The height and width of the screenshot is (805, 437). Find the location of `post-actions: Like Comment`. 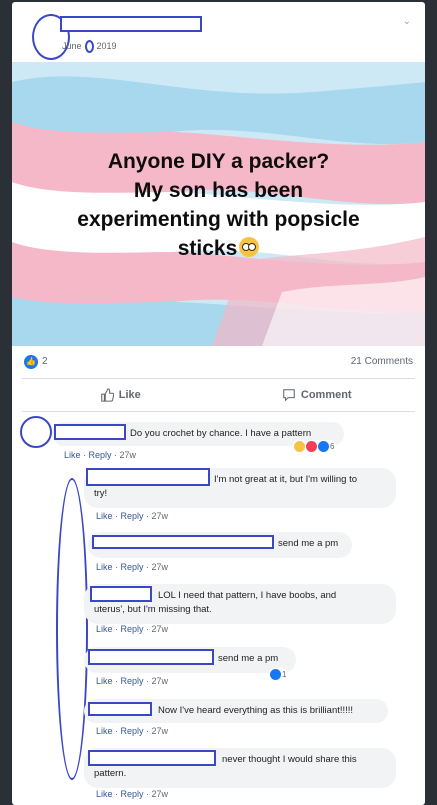

post-actions: Like Comment is located at coordinates (218, 395).